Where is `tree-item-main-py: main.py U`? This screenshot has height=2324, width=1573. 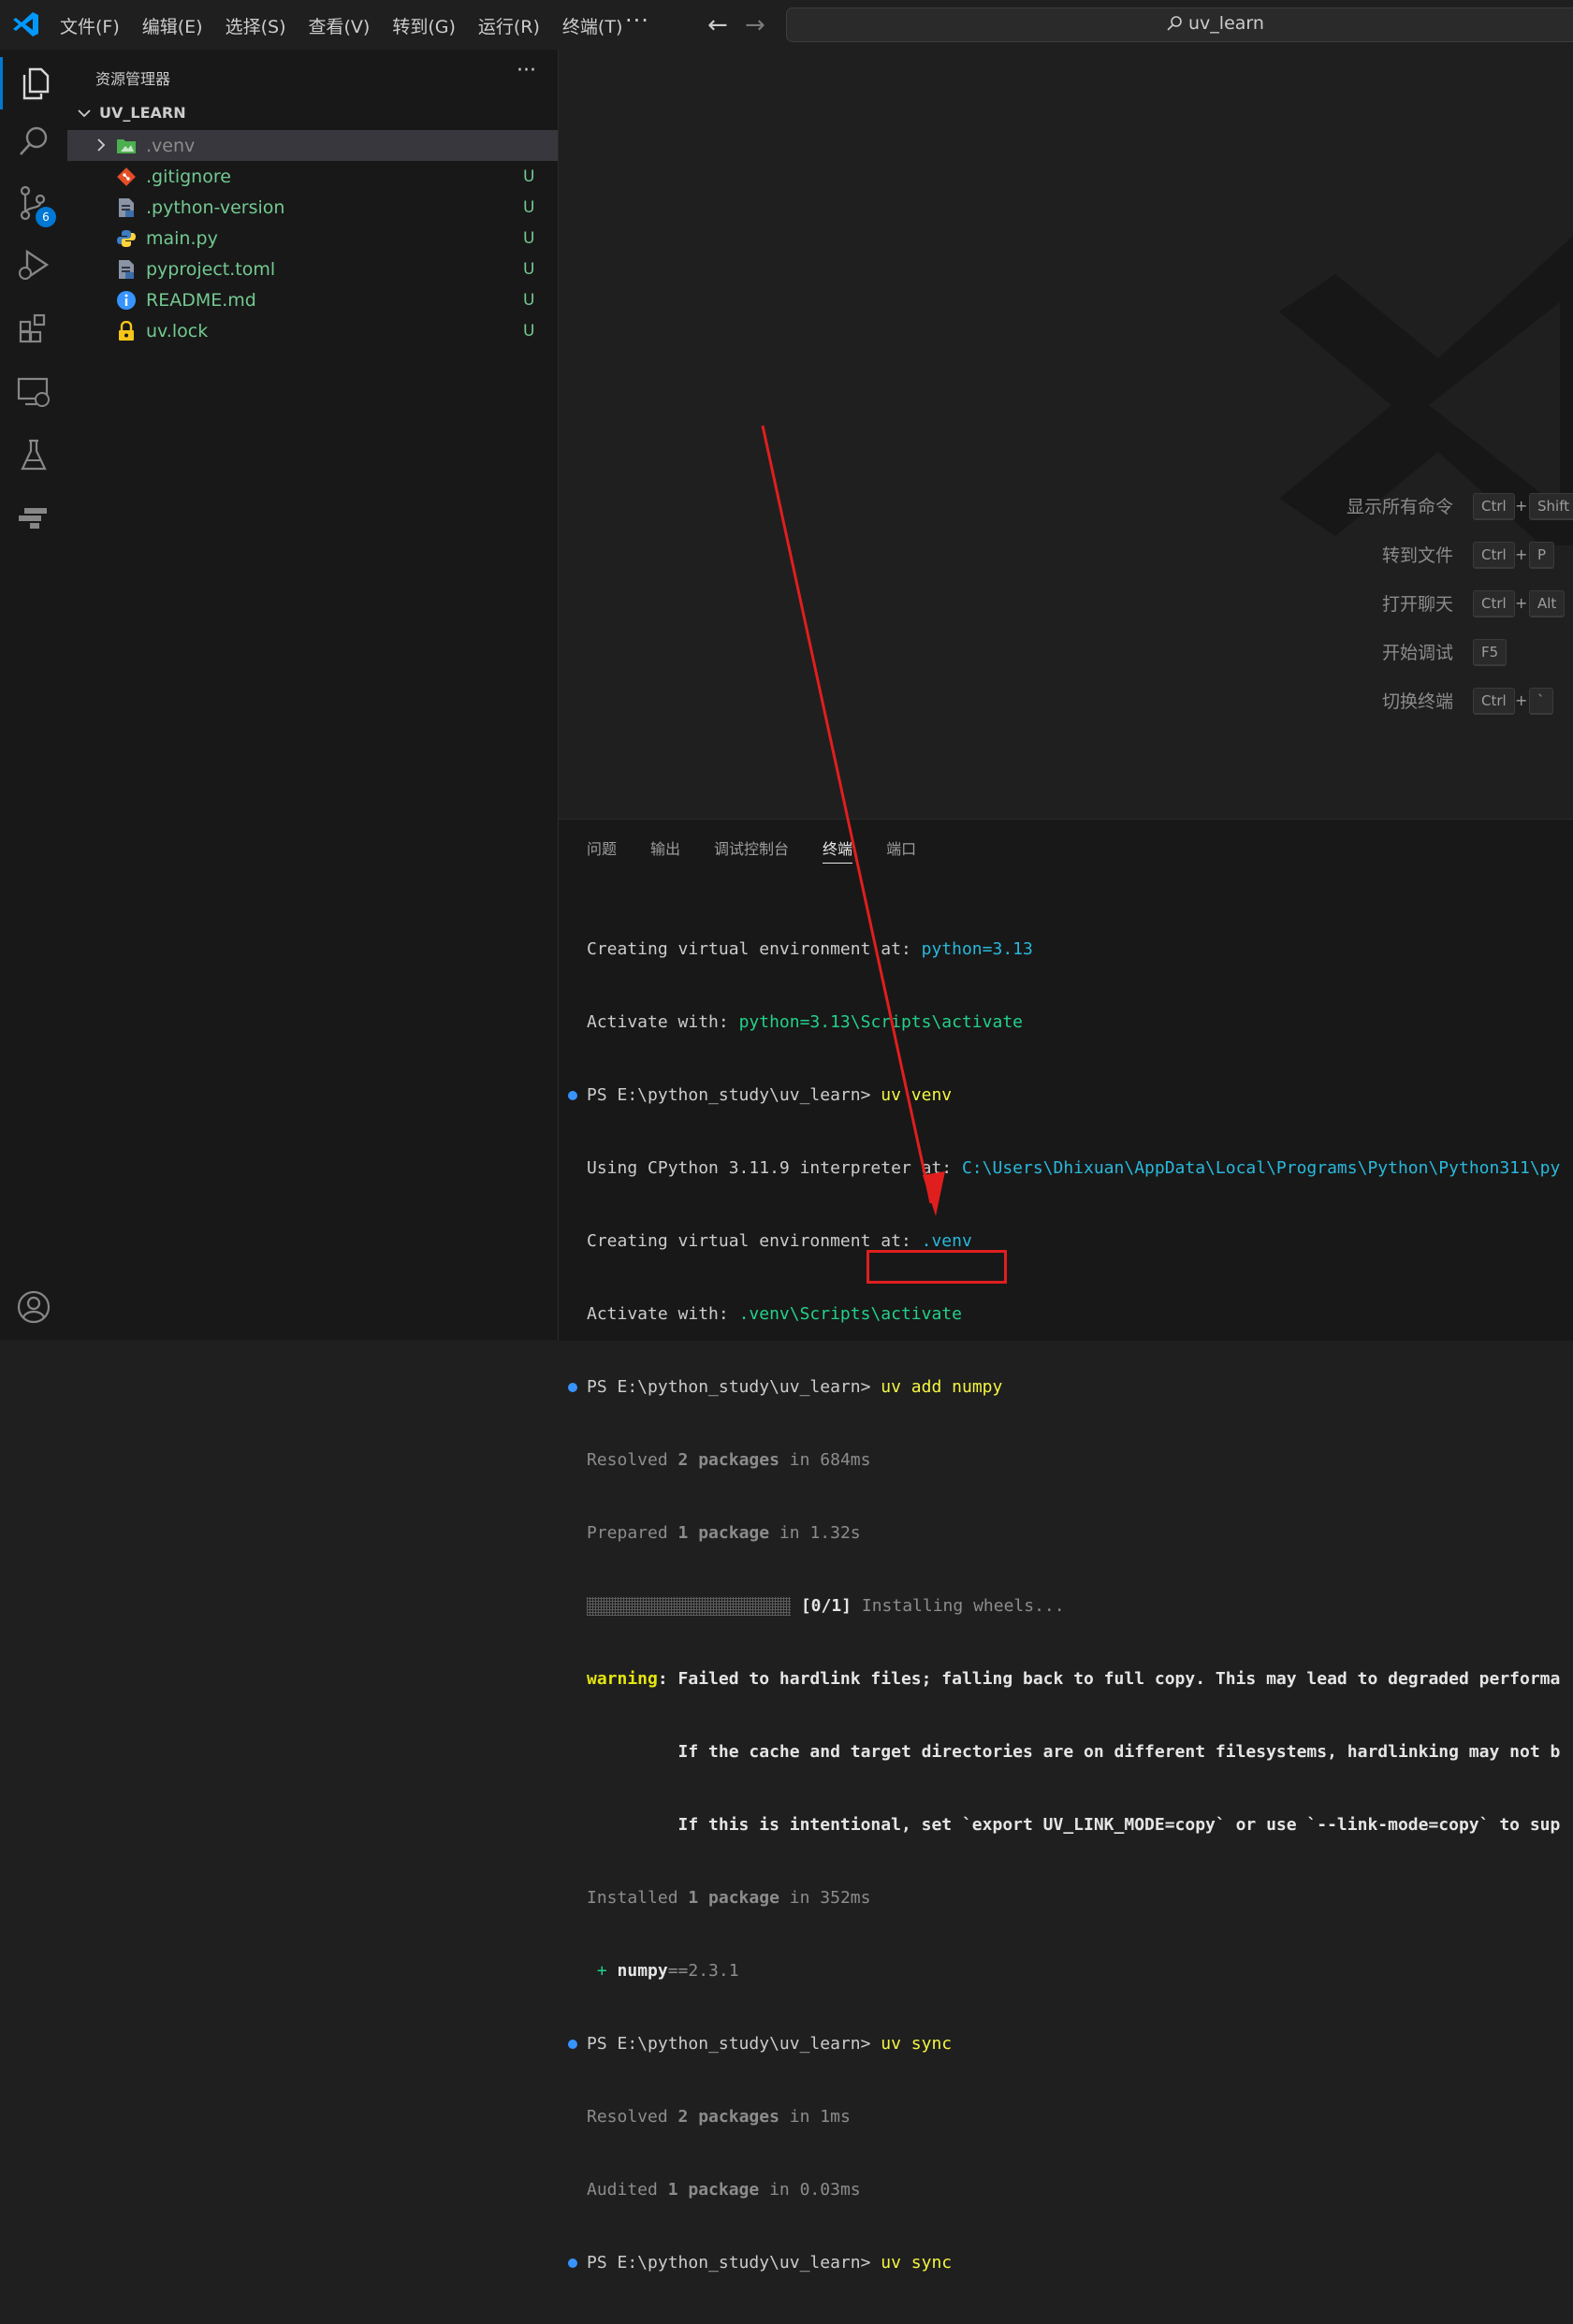
tree-item-main-py: main.py U is located at coordinates (312, 239).